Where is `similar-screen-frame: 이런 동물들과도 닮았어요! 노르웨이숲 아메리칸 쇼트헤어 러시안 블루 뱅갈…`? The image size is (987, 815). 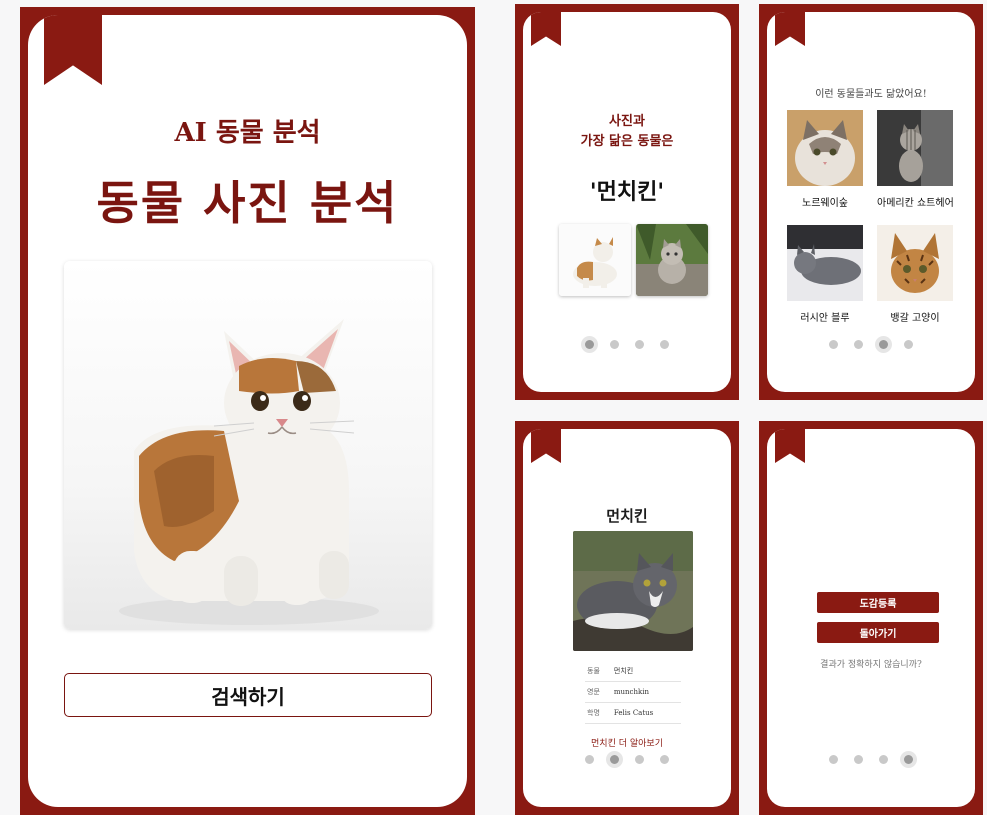
similar-screen-frame: 이런 동물들과도 닮았어요! 노르웨이숲 아메리칸 쇼트헤어 러시안 블루 뱅갈… is located at coordinates (871, 202).